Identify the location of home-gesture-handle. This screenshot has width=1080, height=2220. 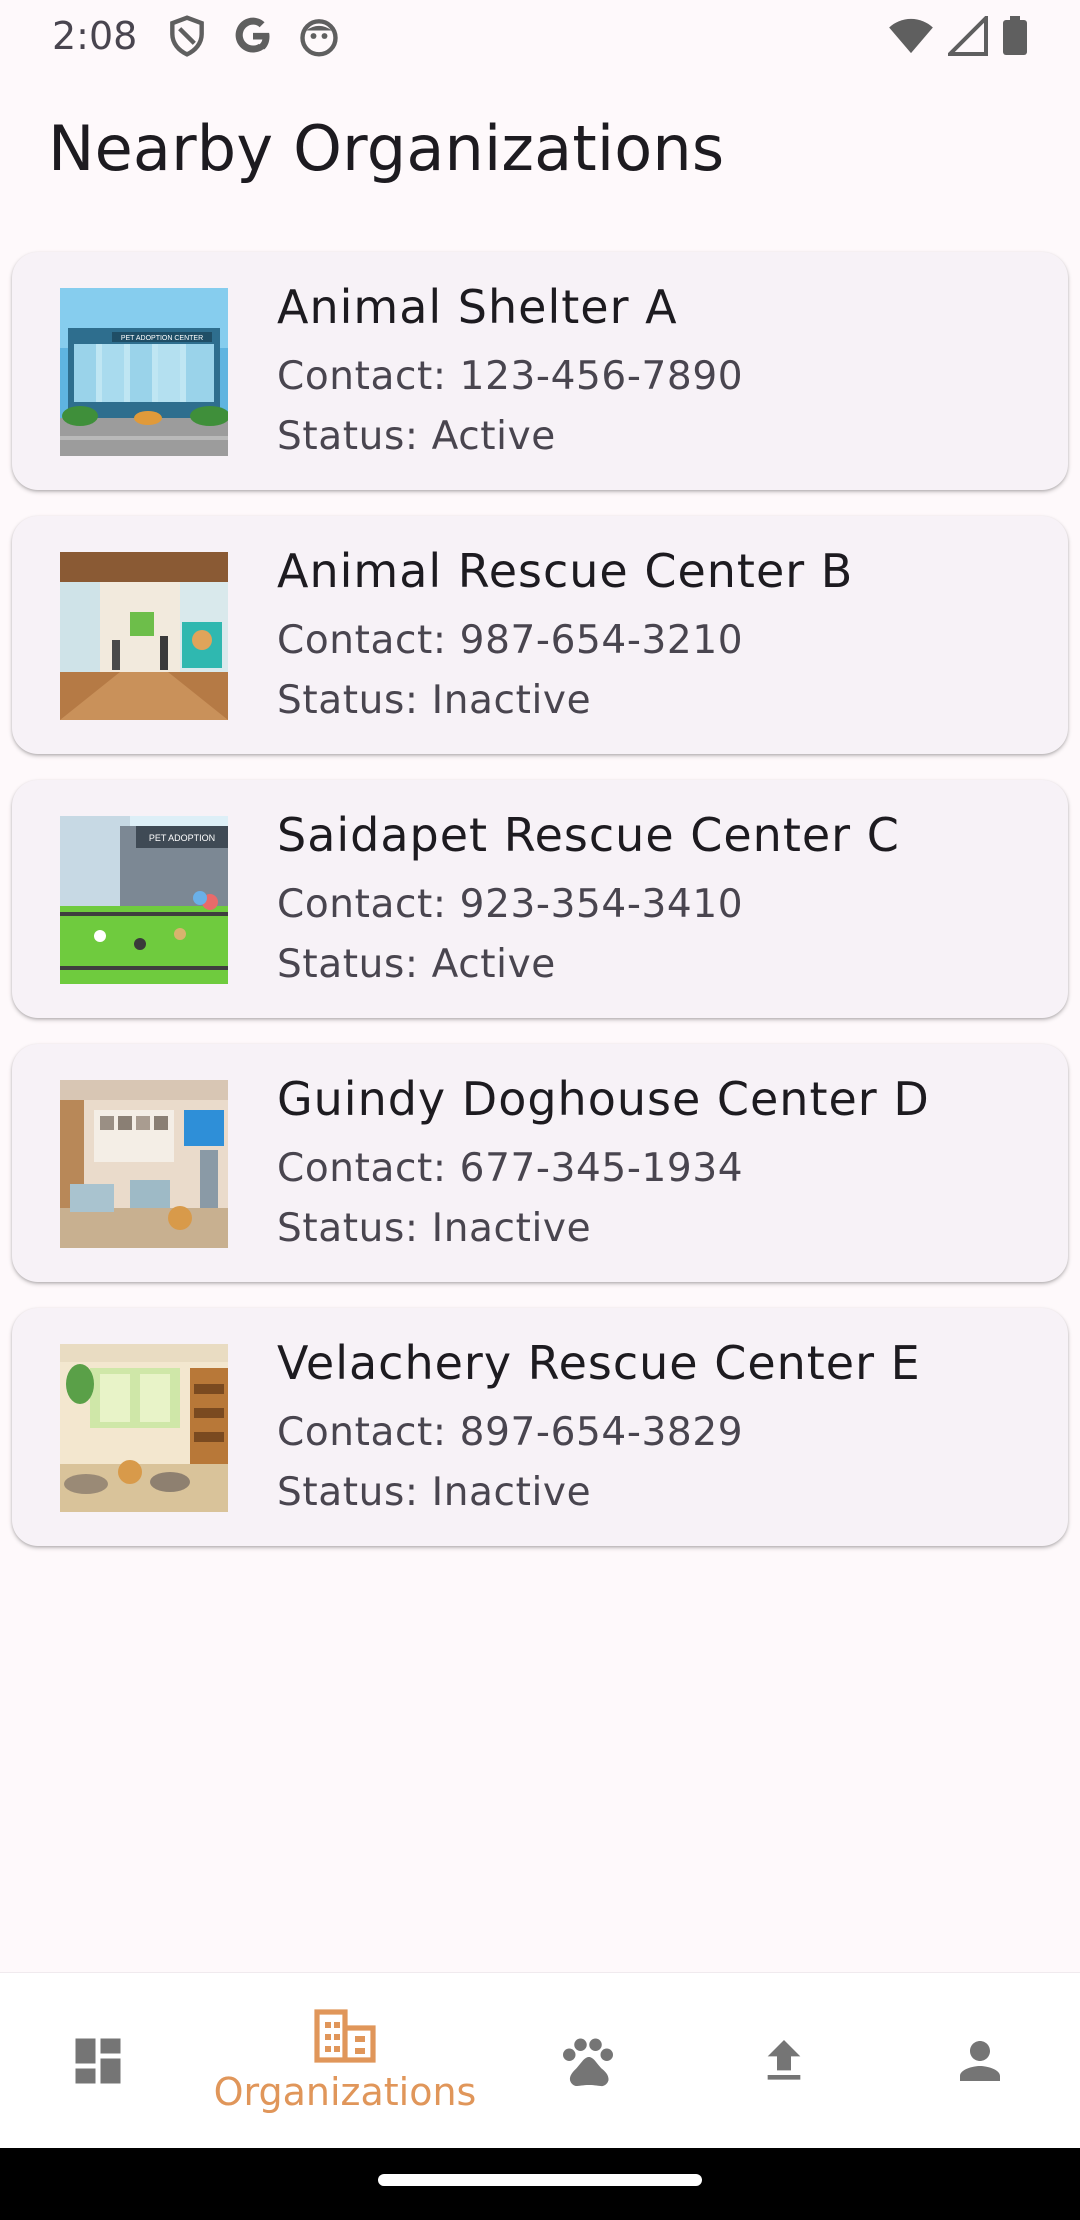
(540, 2180).